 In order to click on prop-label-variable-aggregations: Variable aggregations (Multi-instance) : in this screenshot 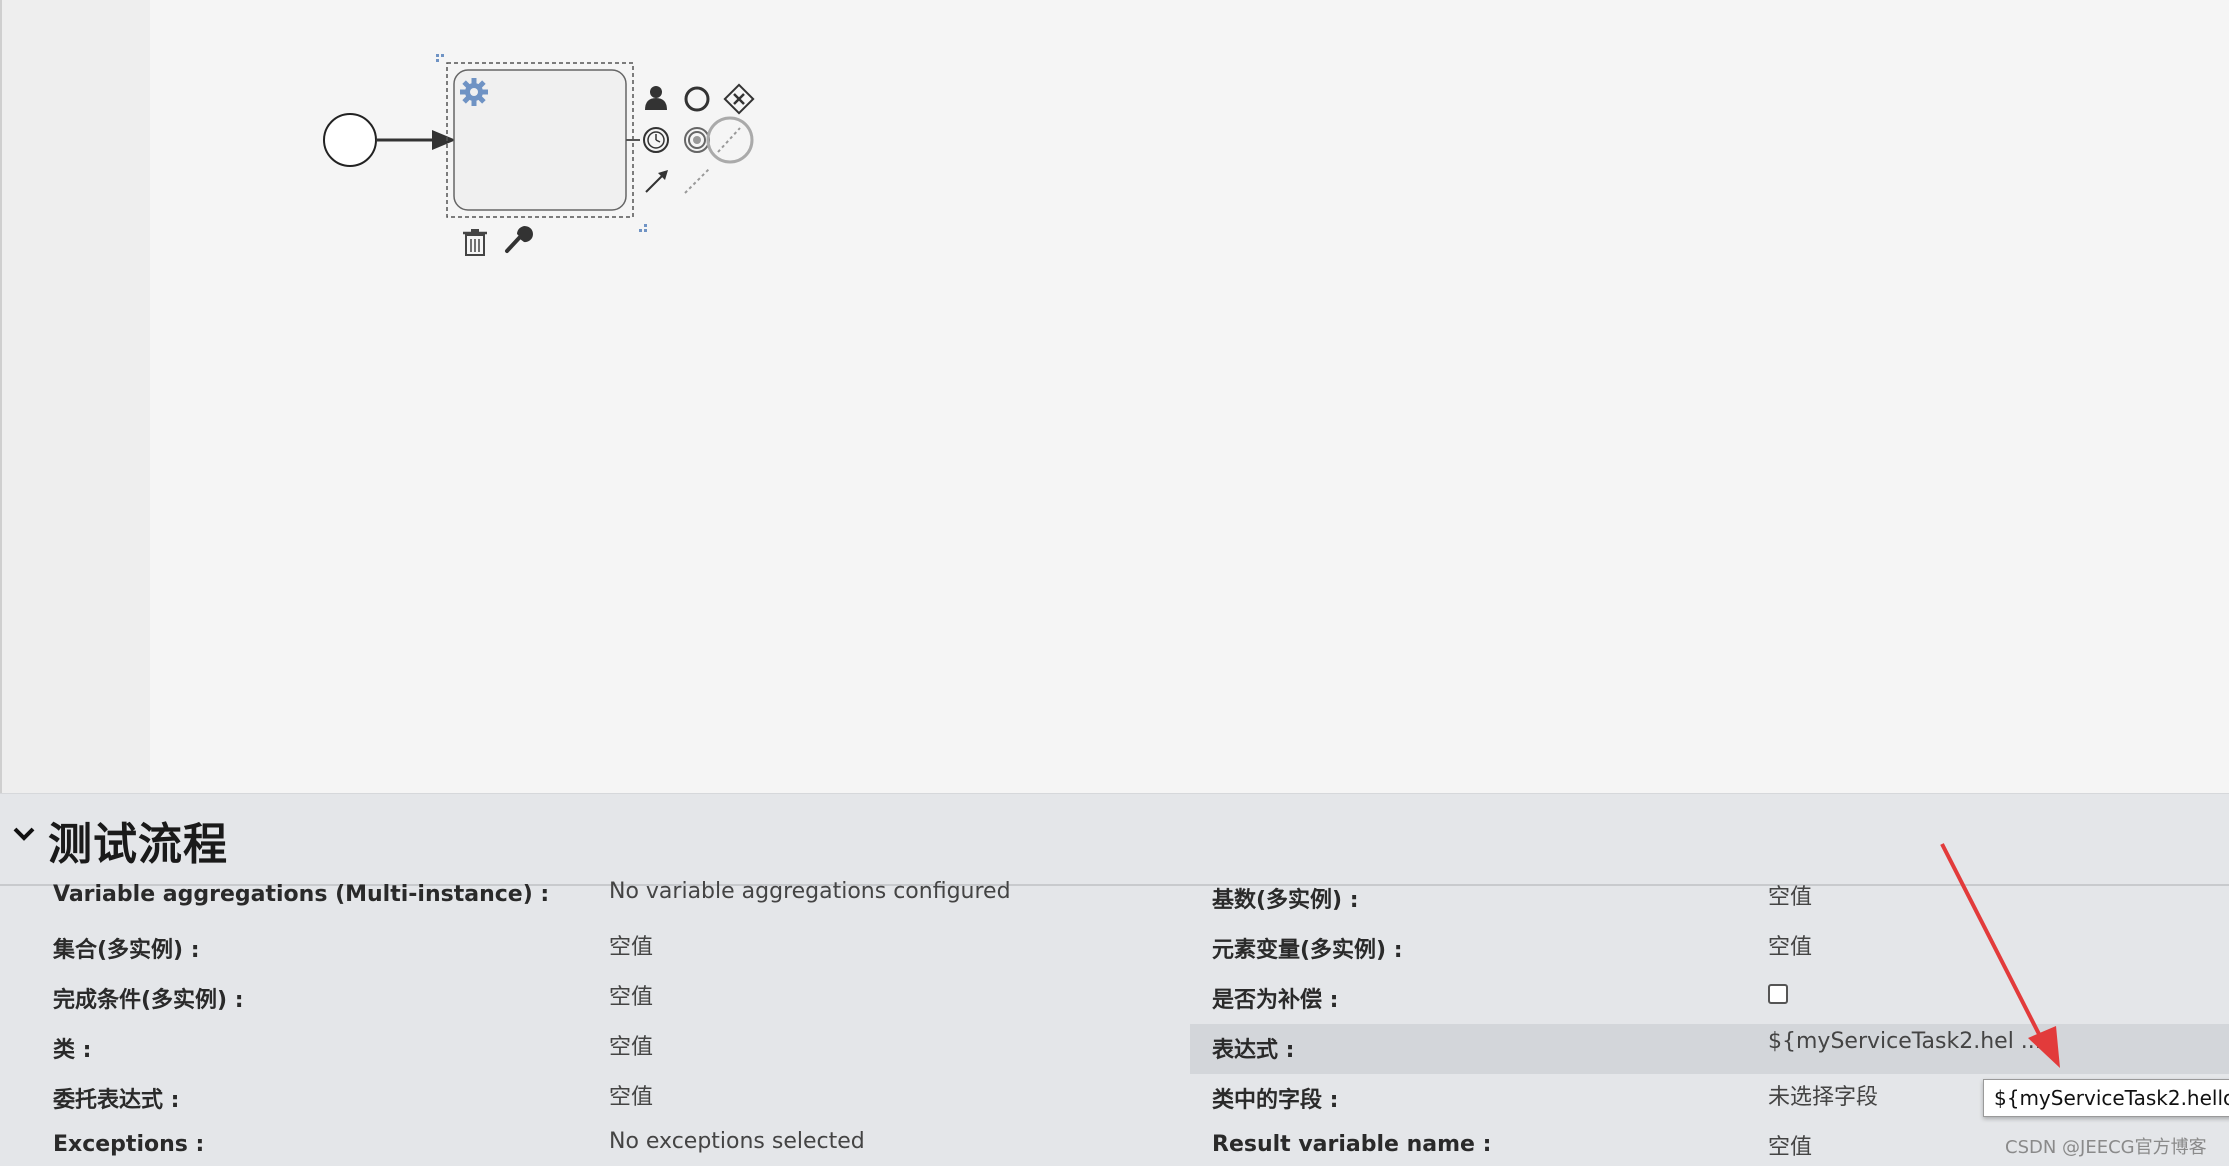, I will do `click(301, 894)`.